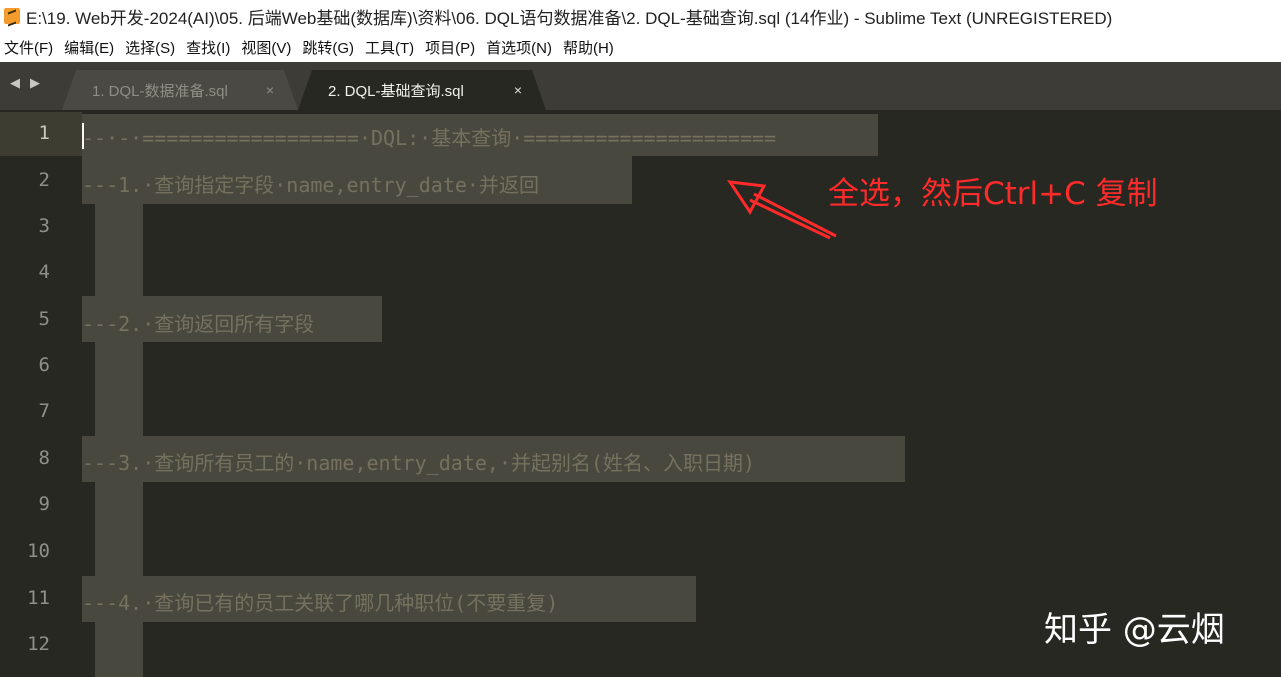 This screenshot has width=1281, height=677. I want to click on line-number: 1, so click(44, 133).